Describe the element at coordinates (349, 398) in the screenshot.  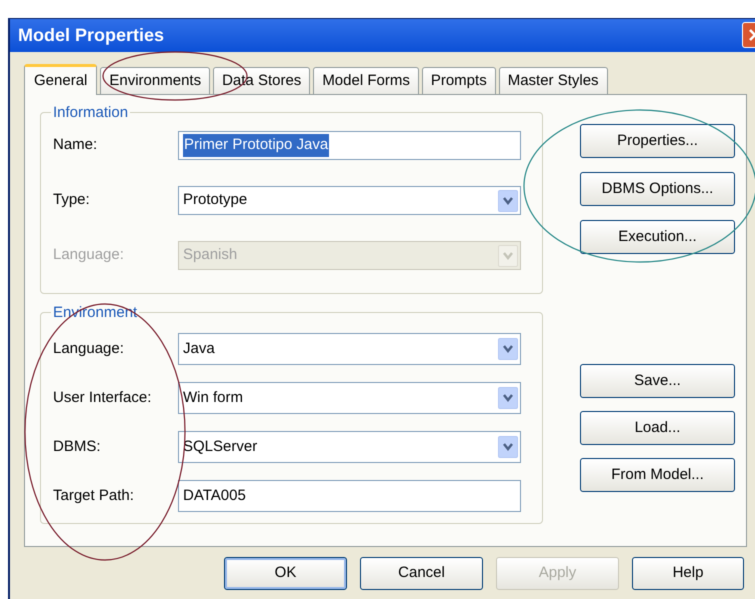
I see `dropdown: Win form` at that location.